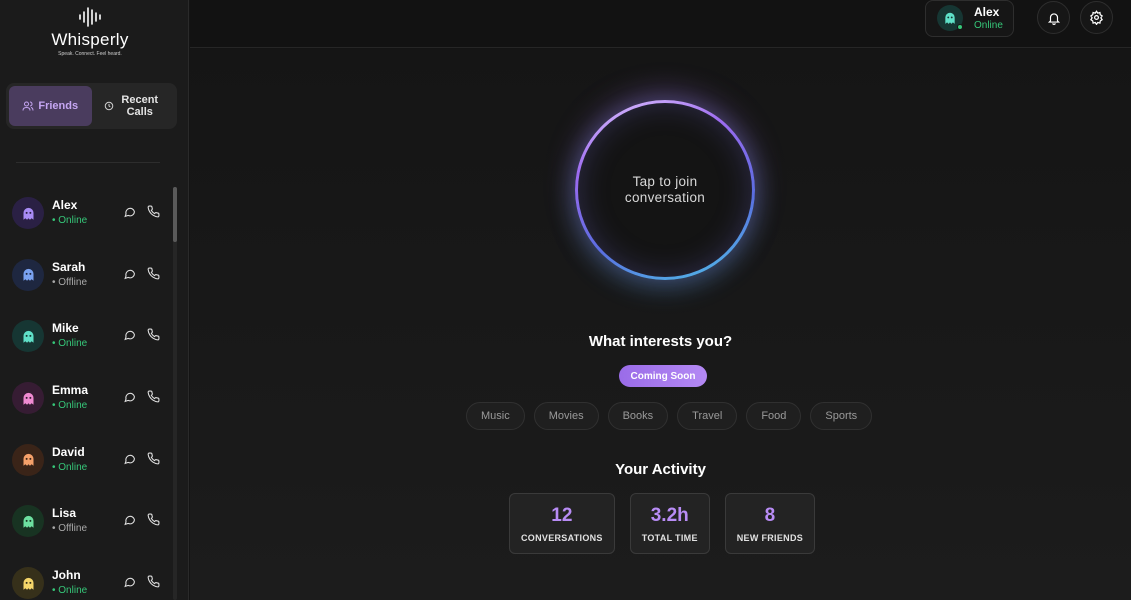  Describe the element at coordinates (70, 390) in the screenshot. I see `friend-name: Emma` at that location.